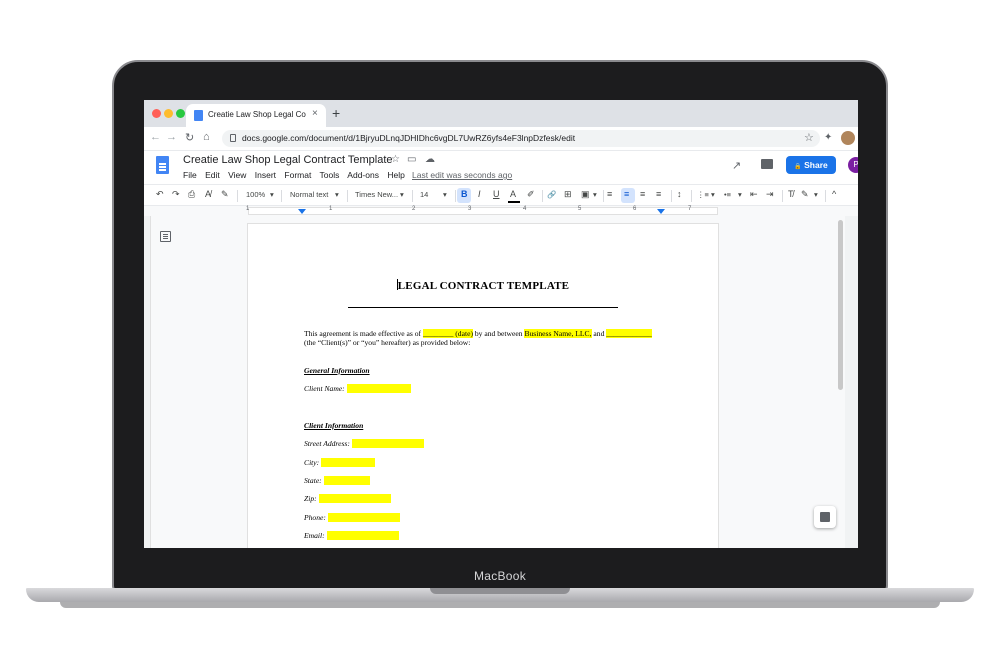  What do you see at coordinates (464, 194) in the screenshot?
I see `bold-button: B` at bounding box center [464, 194].